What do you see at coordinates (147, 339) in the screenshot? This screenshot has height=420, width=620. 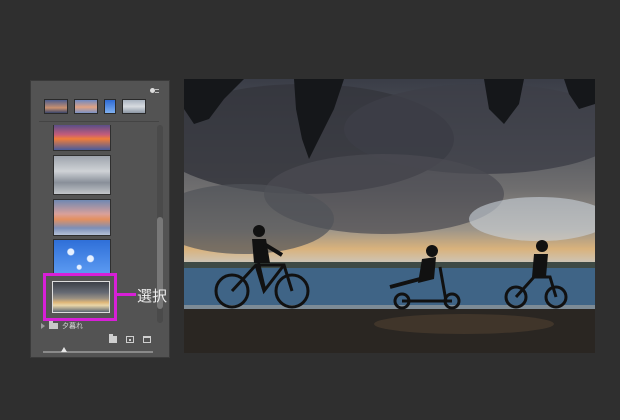 I see `trash-icon` at bounding box center [147, 339].